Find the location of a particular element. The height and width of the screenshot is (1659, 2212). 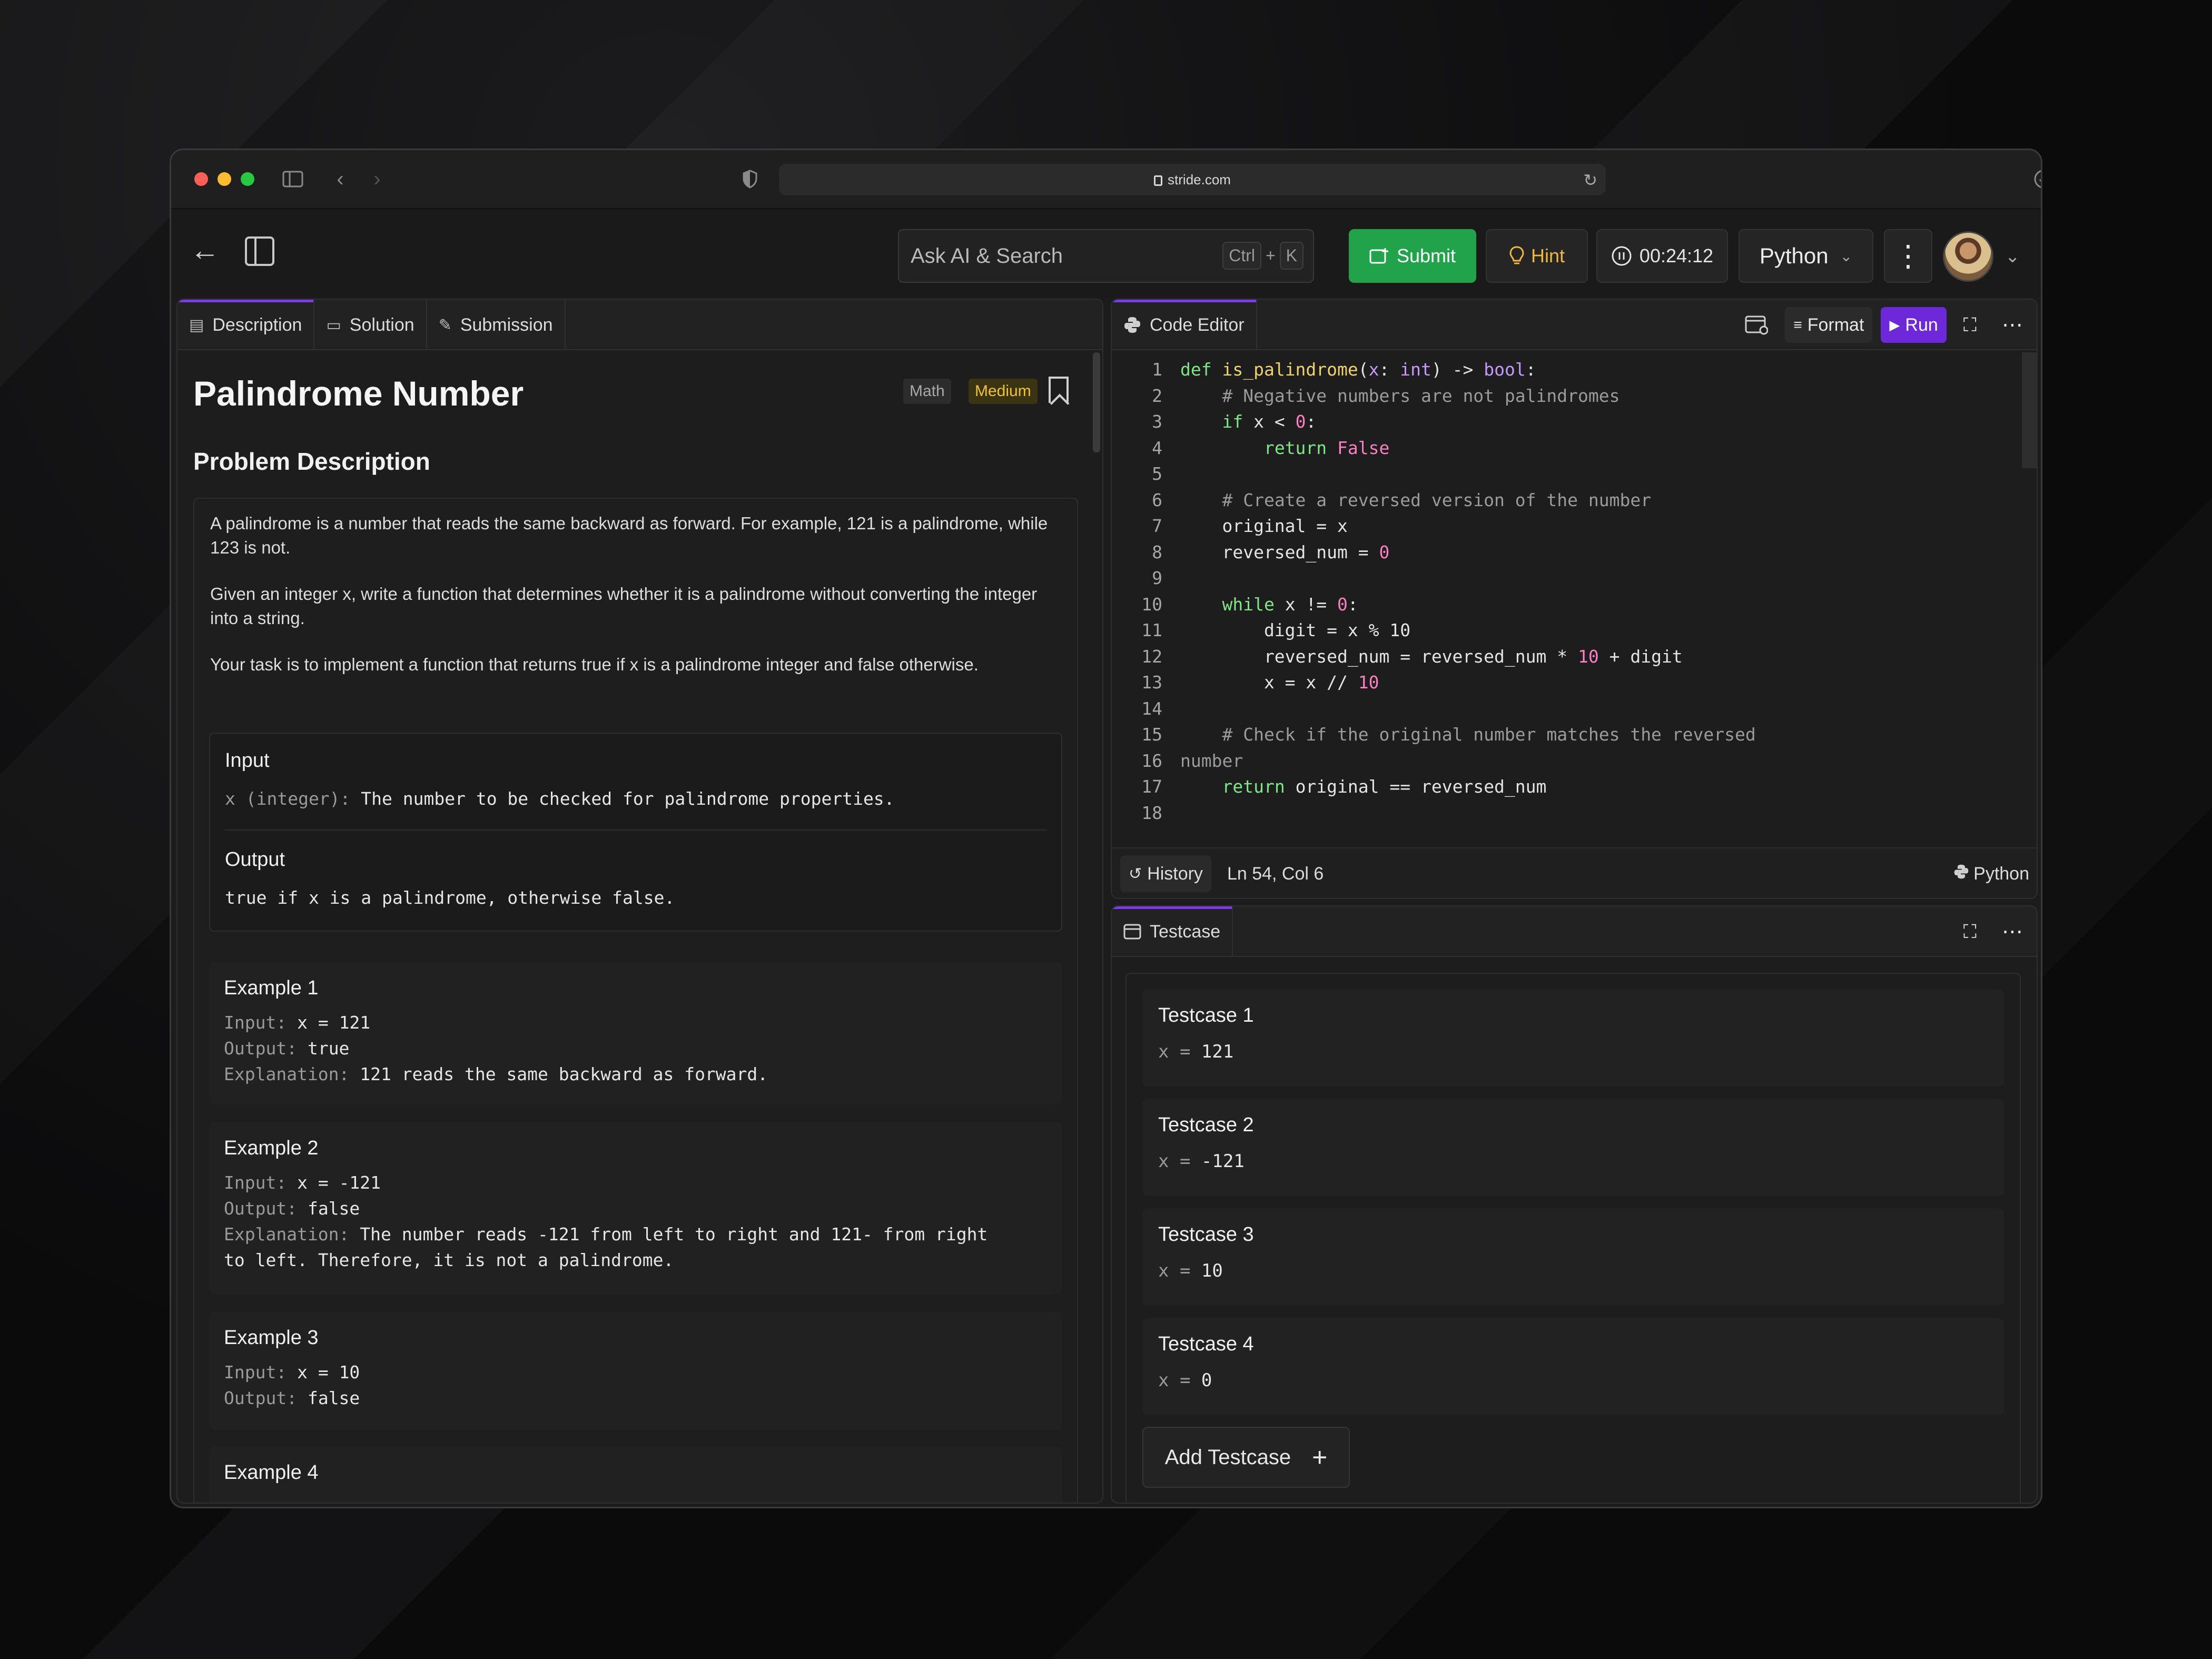

add-testcase-button: Add Testcase + is located at coordinates (1246, 1457).